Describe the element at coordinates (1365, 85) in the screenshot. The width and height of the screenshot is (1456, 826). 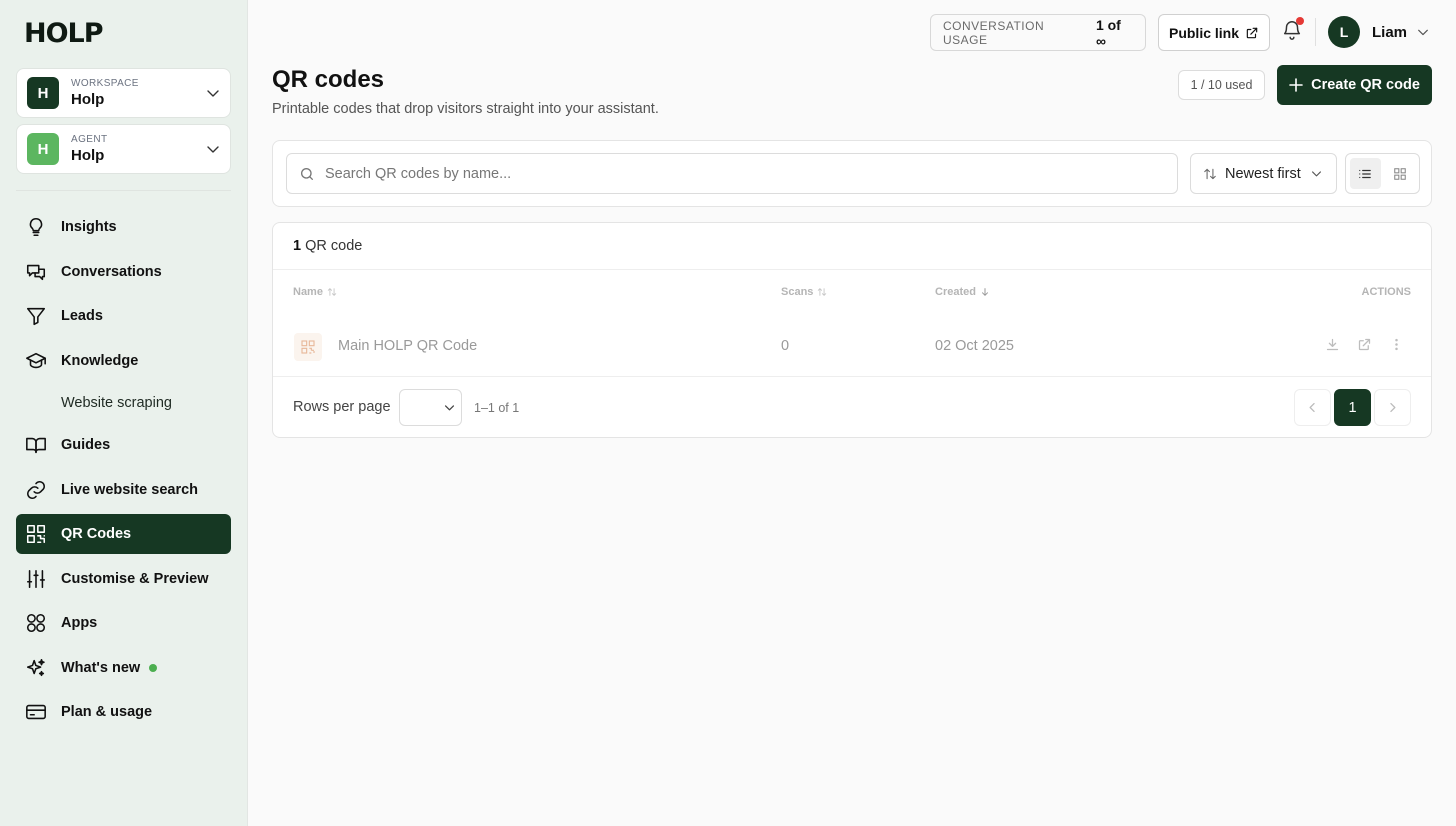
I see `create-qr-code-label: Create QR code` at that location.